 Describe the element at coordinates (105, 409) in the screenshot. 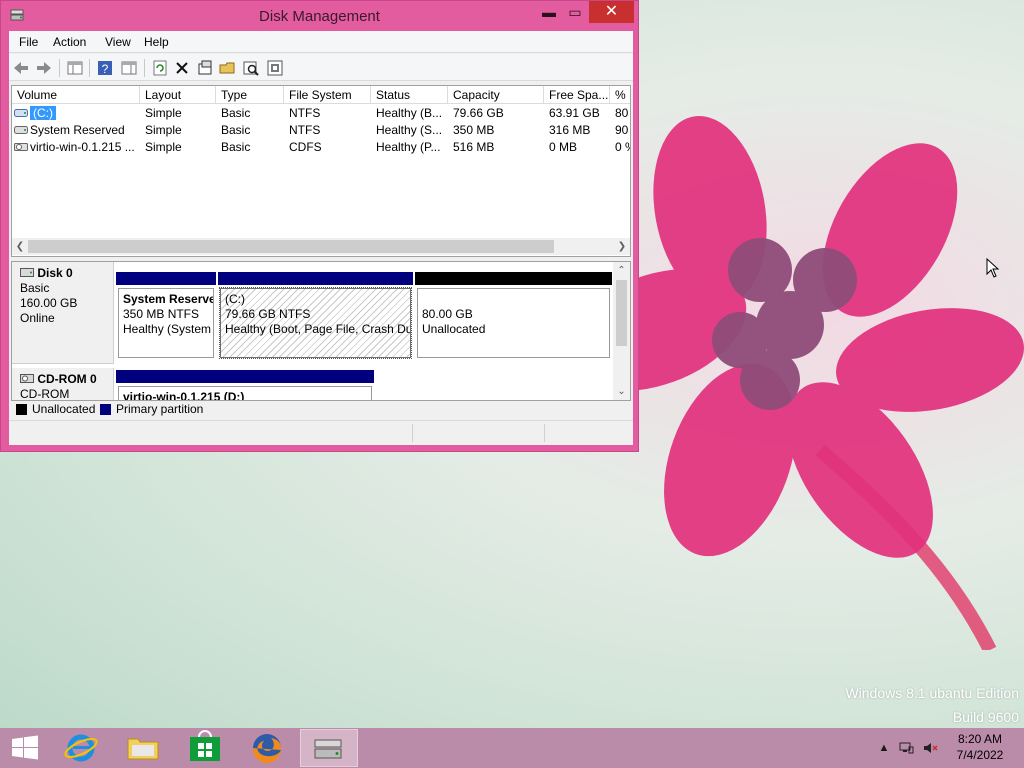

I see `legend-swatch-primary` at that location.